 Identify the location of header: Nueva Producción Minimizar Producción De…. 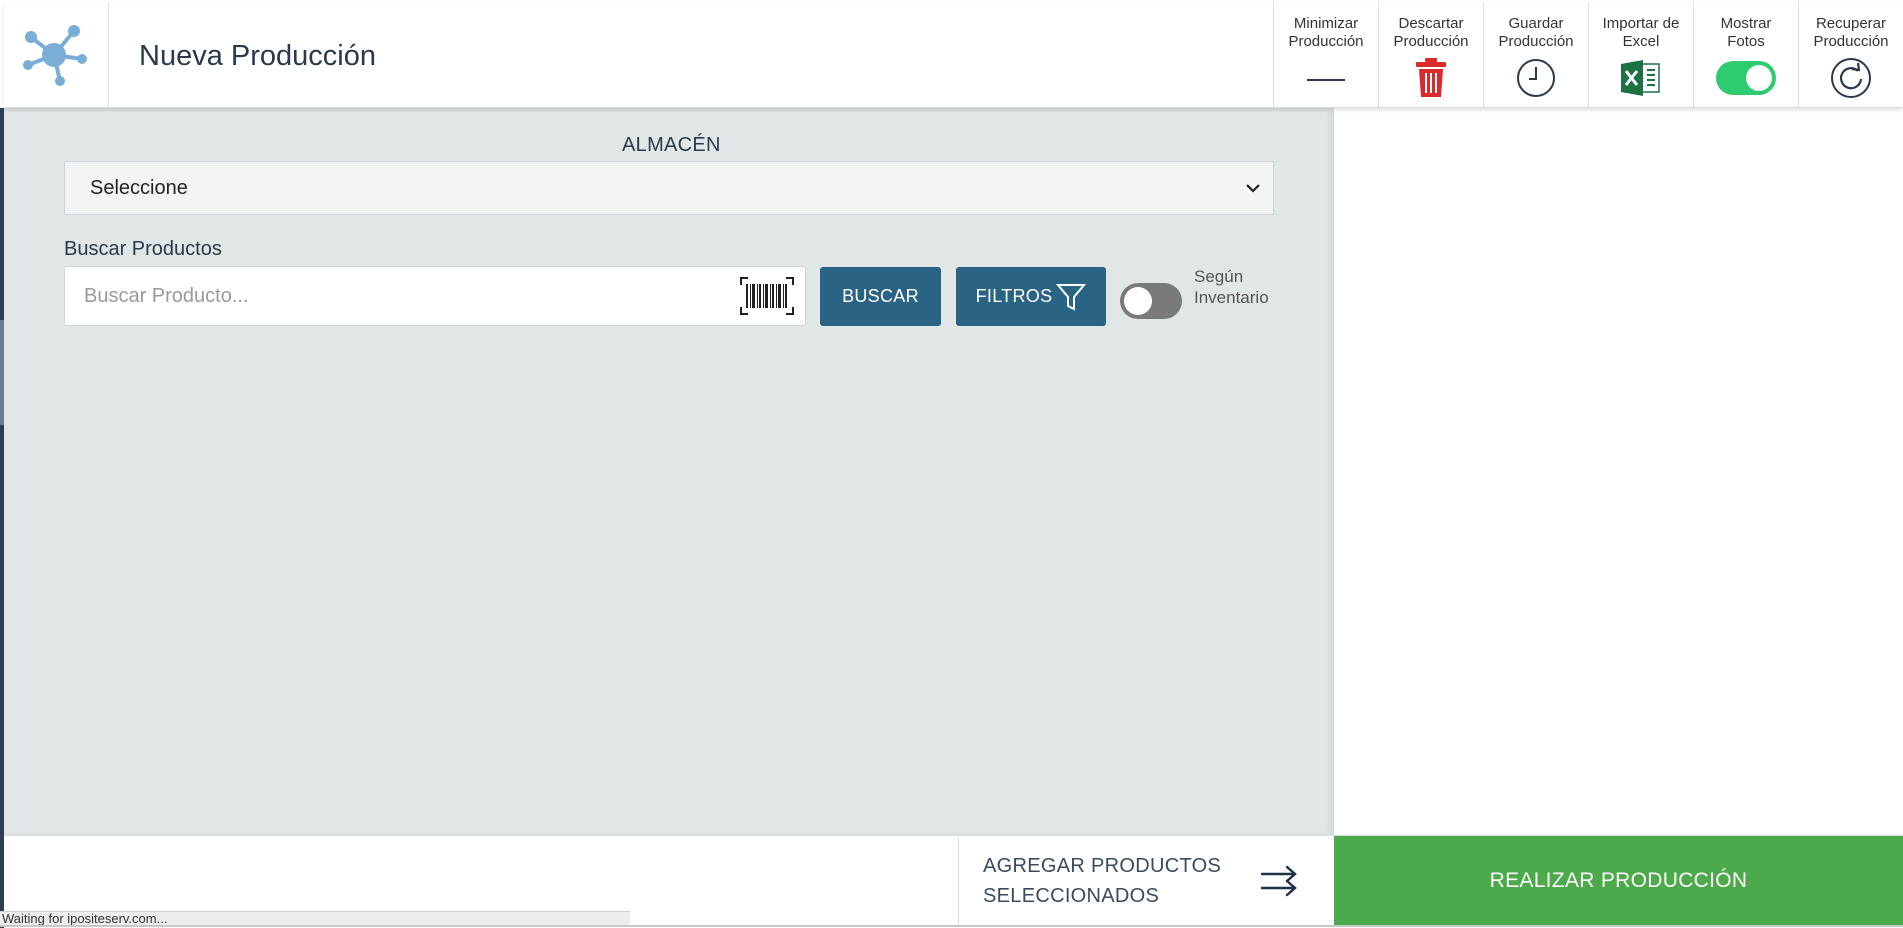
(953, 55).